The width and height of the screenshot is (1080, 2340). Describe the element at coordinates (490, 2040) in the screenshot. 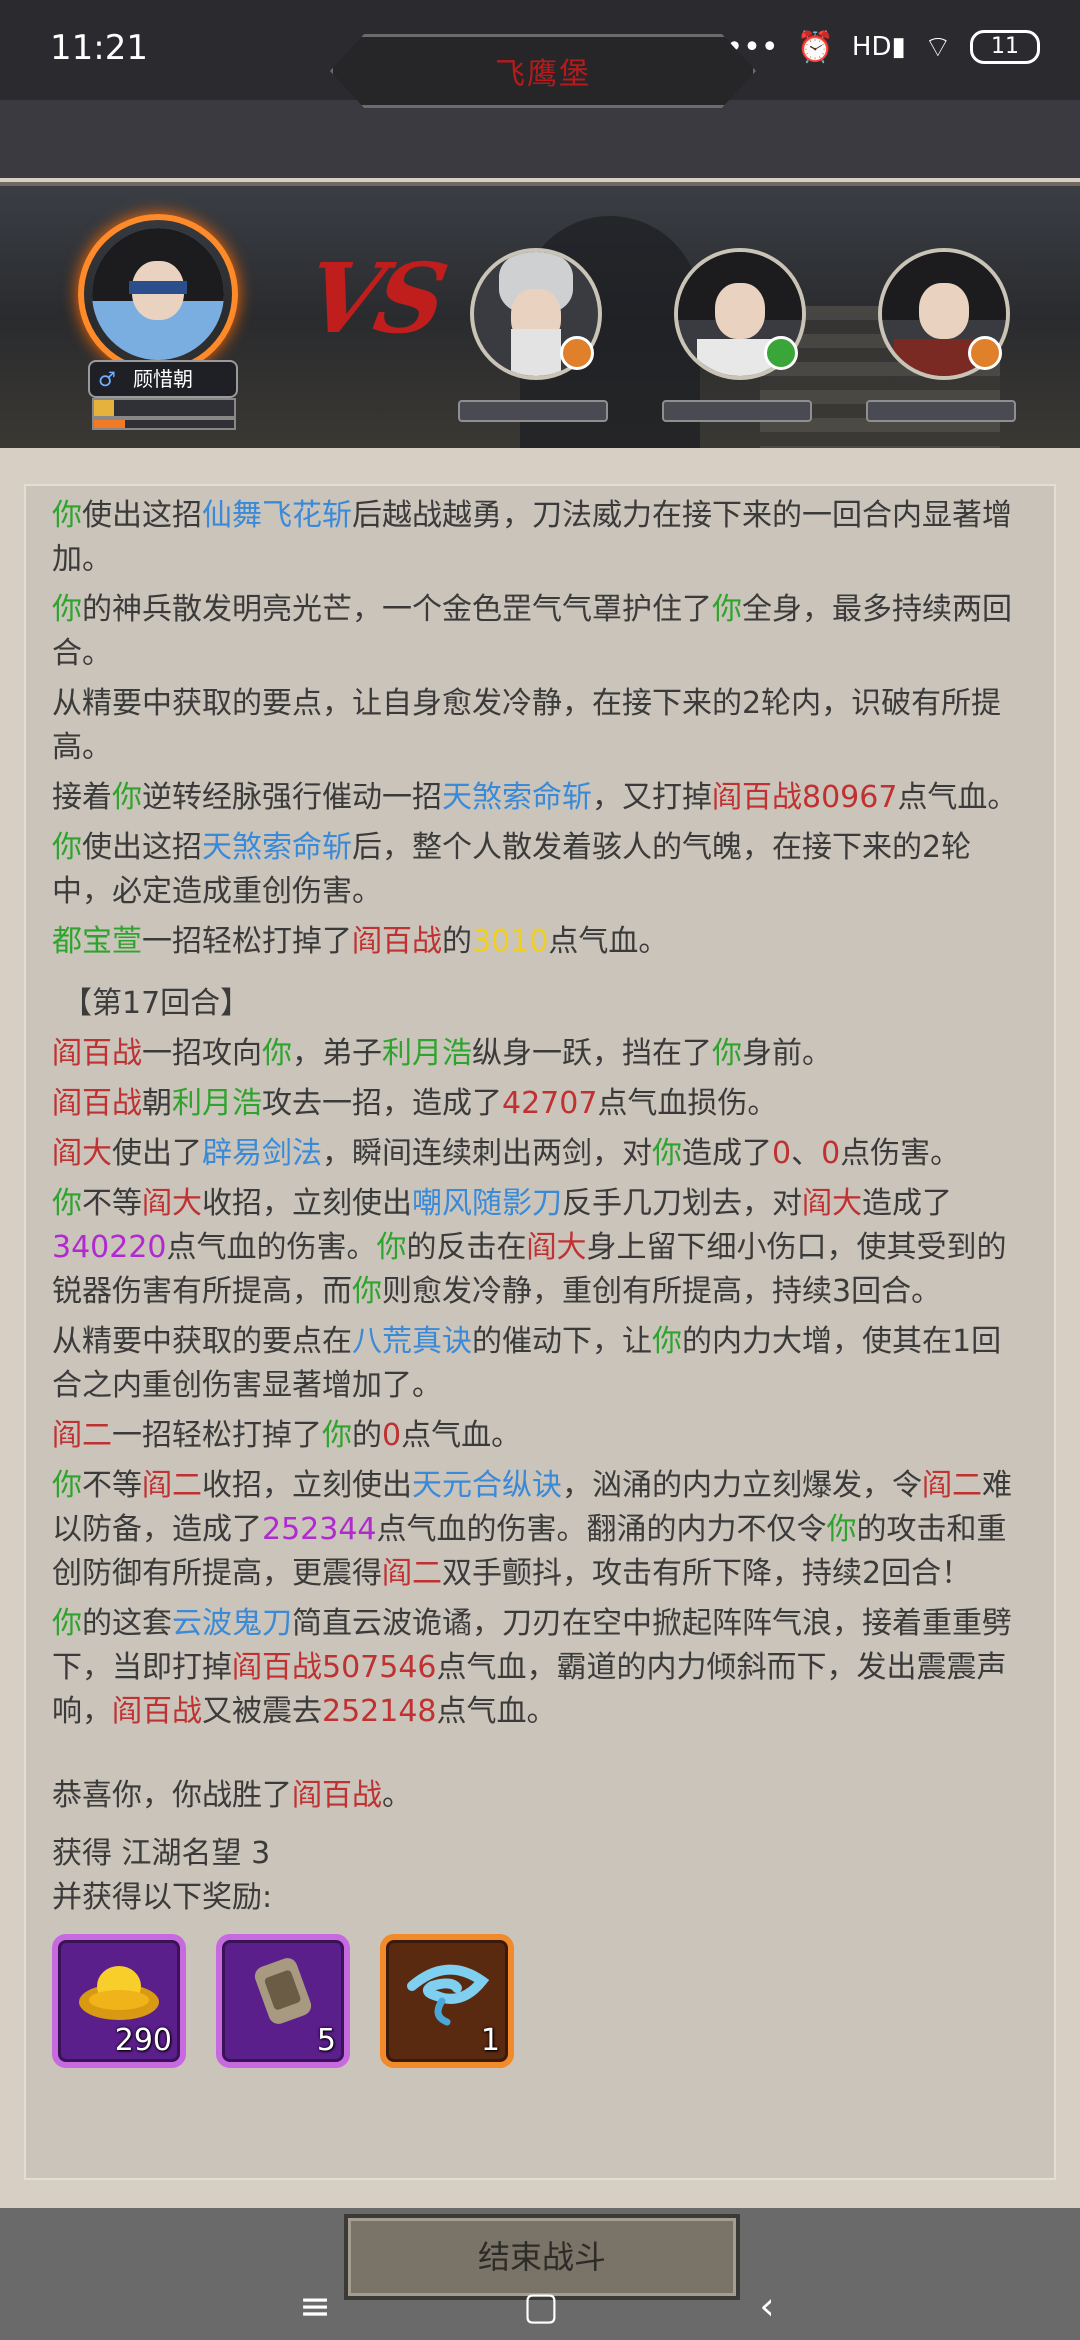

I see `reward-count: 1` at that location.